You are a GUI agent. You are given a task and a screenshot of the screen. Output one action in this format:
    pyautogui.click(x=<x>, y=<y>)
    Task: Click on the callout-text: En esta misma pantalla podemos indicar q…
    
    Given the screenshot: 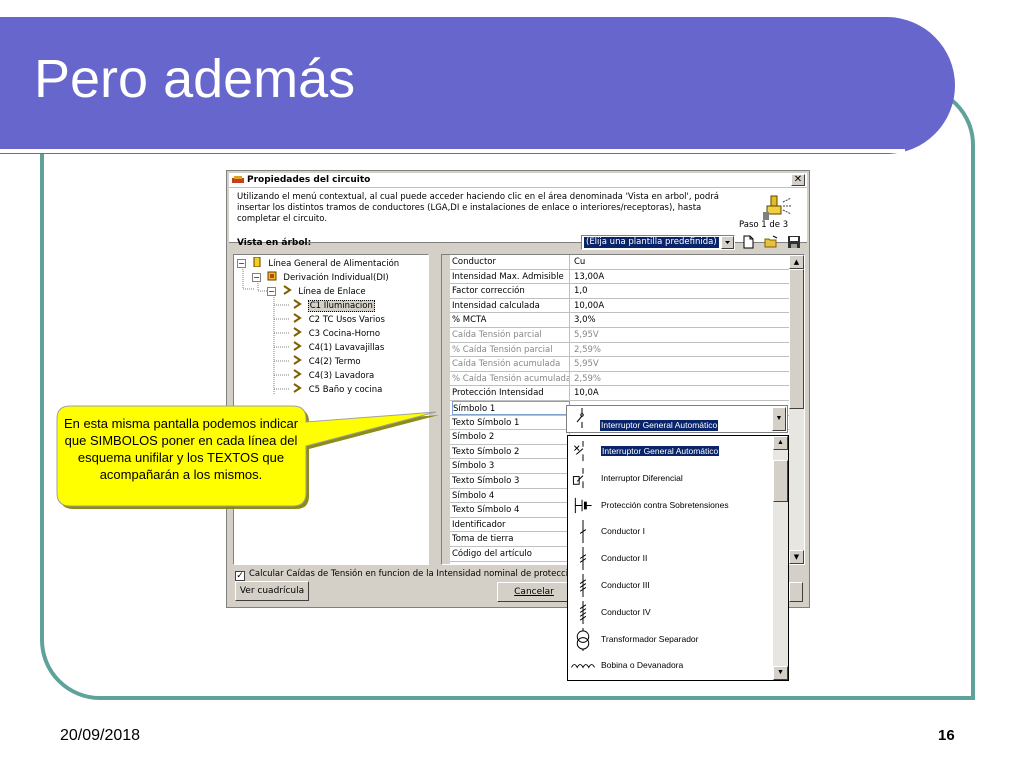 What is the action you would take?
    pyautogui.click(x=181, y=449)
    